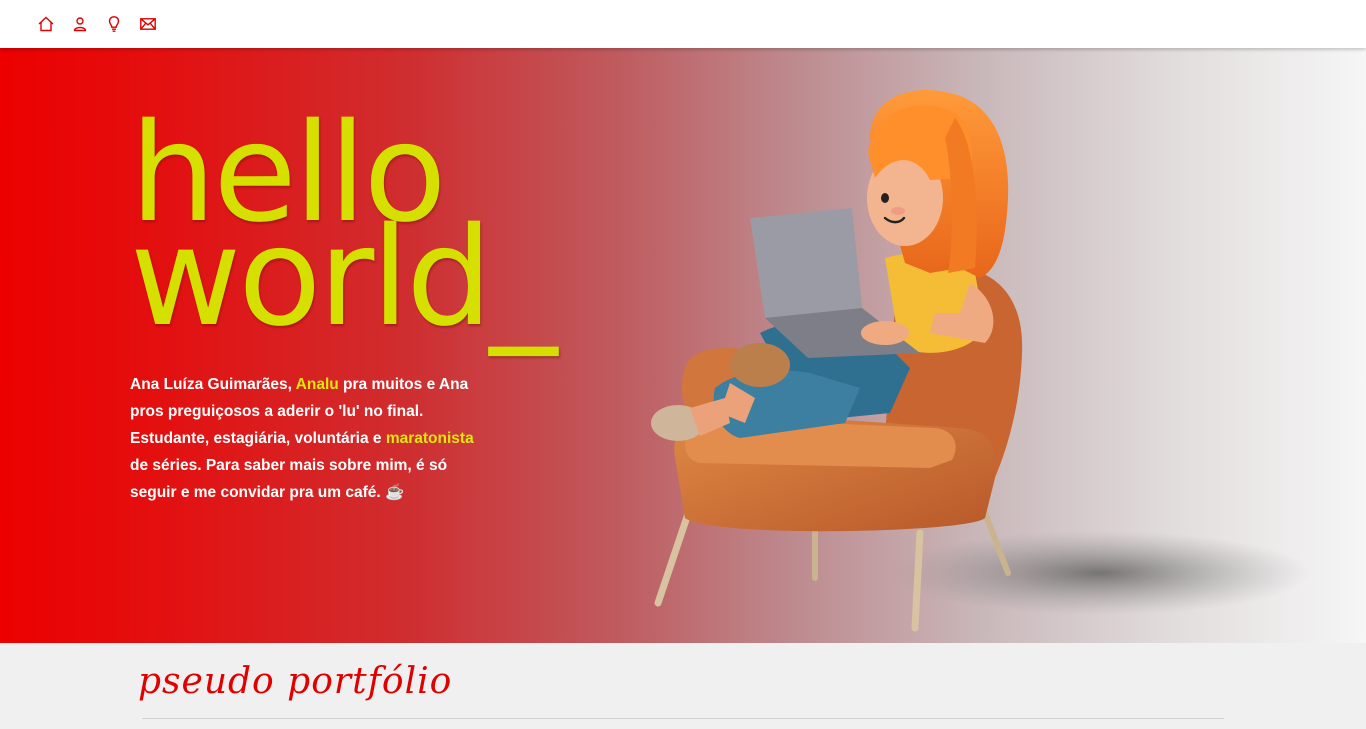  Describe the element at coordinates (683, 718) in the screenshot. I see `section-divider` at that location.